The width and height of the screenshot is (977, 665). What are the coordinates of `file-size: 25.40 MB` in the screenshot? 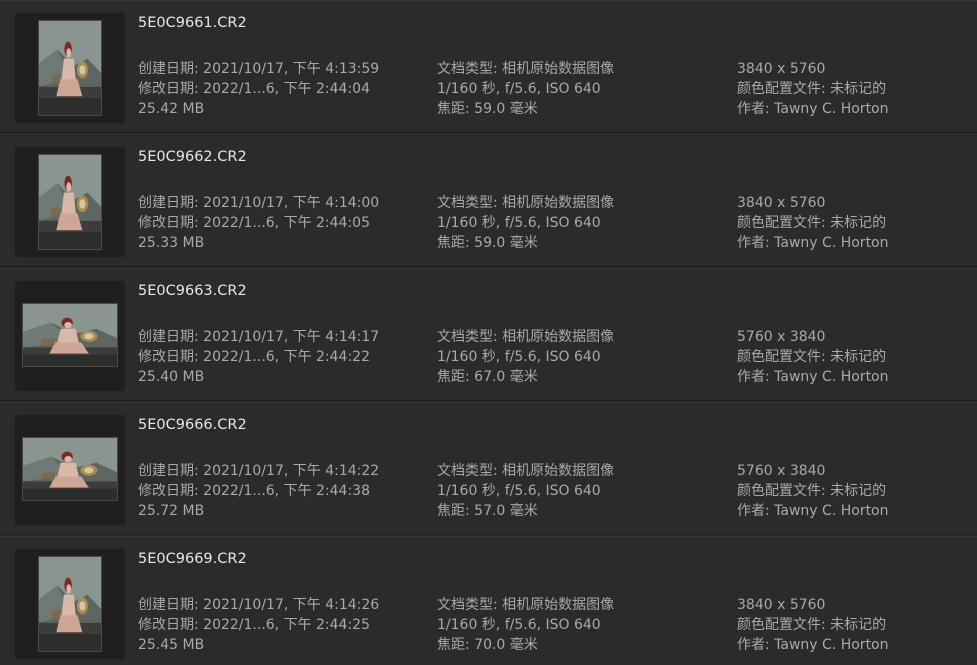 It's located at (171, 377).